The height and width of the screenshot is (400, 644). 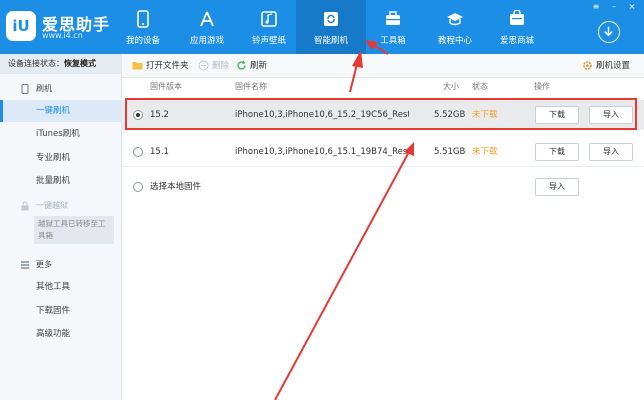 I want to click on sidebar-item-advanced: 高级功能, so click(x=61, y=334).